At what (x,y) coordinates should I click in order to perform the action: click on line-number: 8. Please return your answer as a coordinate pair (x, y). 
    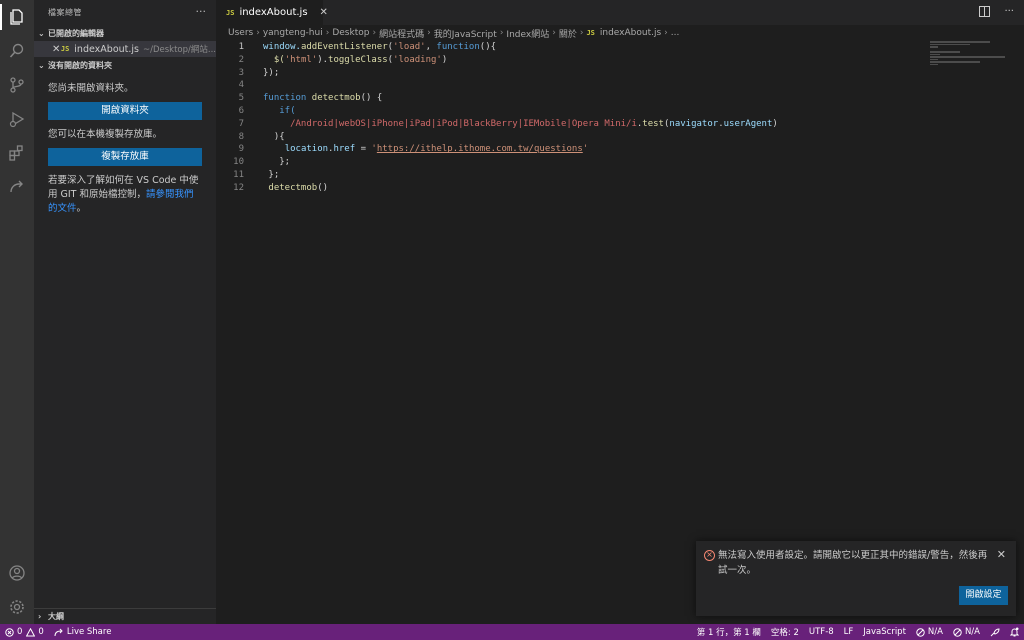
    Looking at the image, I should click on (241, 136).